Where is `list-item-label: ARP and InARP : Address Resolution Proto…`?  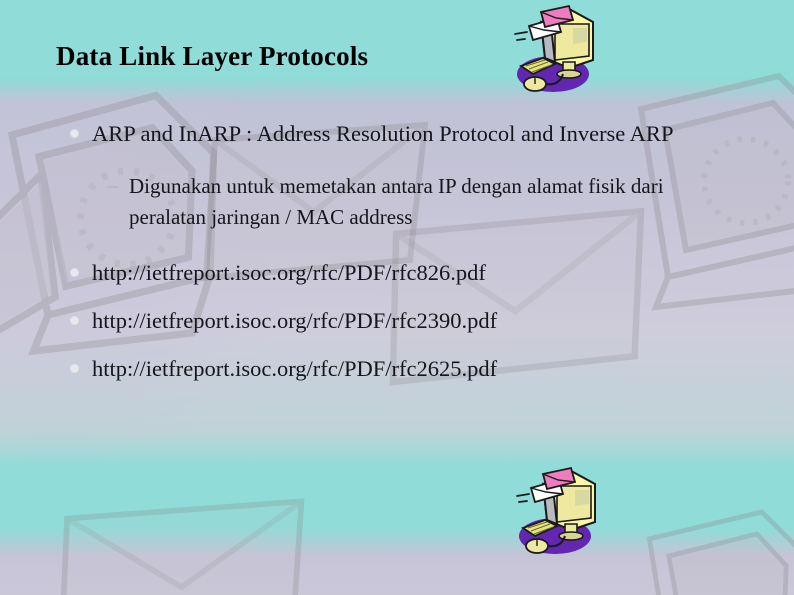 list-item-label: ARP and InARP : Address Resolution Proto… is located at coordinates (383, 133).